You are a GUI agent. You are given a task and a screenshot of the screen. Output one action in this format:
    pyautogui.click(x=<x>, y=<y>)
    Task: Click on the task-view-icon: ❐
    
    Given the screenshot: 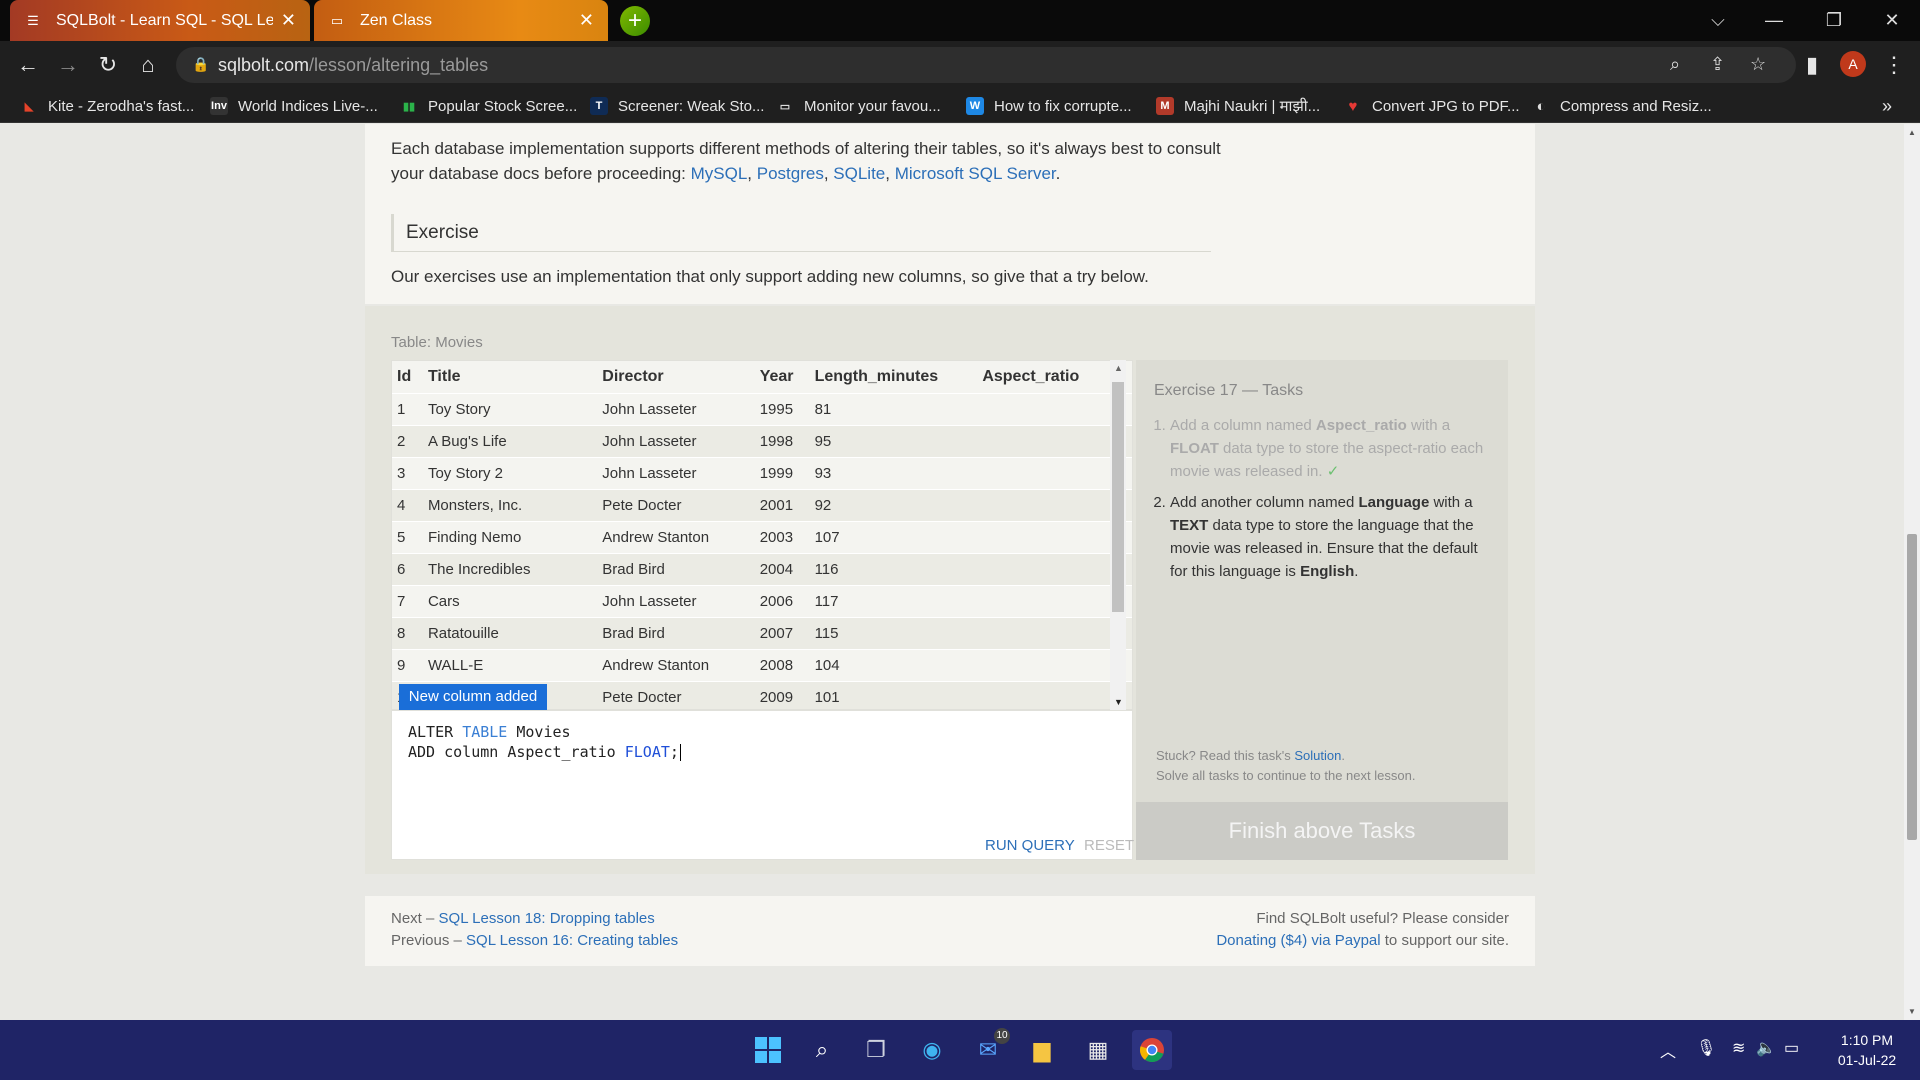 What is the action you would take?
    pyautogui.click(x=876, y=1050)
    